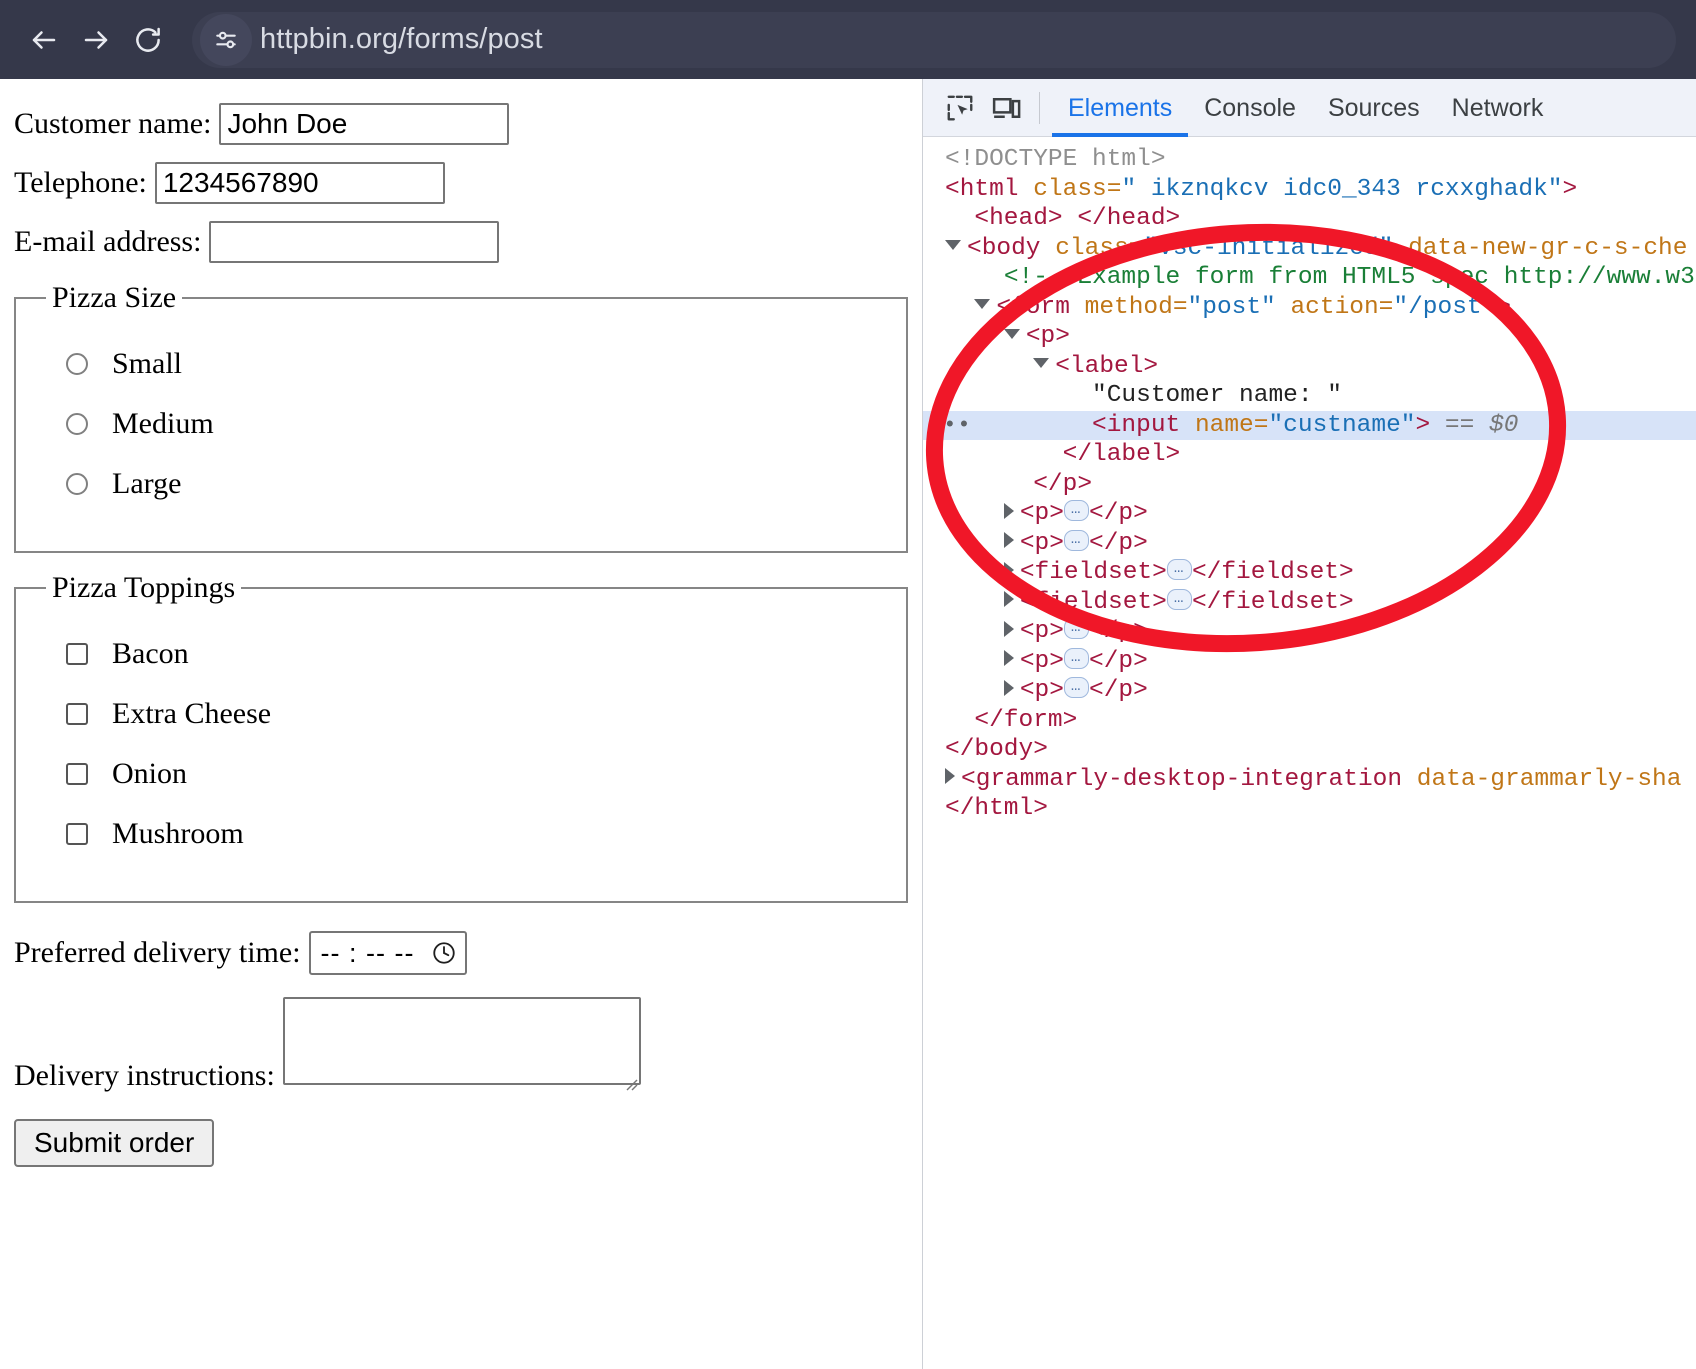 This screenshot has width=1696, height=1369. What do you see at coordinates (1231, 425) in the screenshot?
I see `dom-token: name=` at bounding box center [1231, 425].